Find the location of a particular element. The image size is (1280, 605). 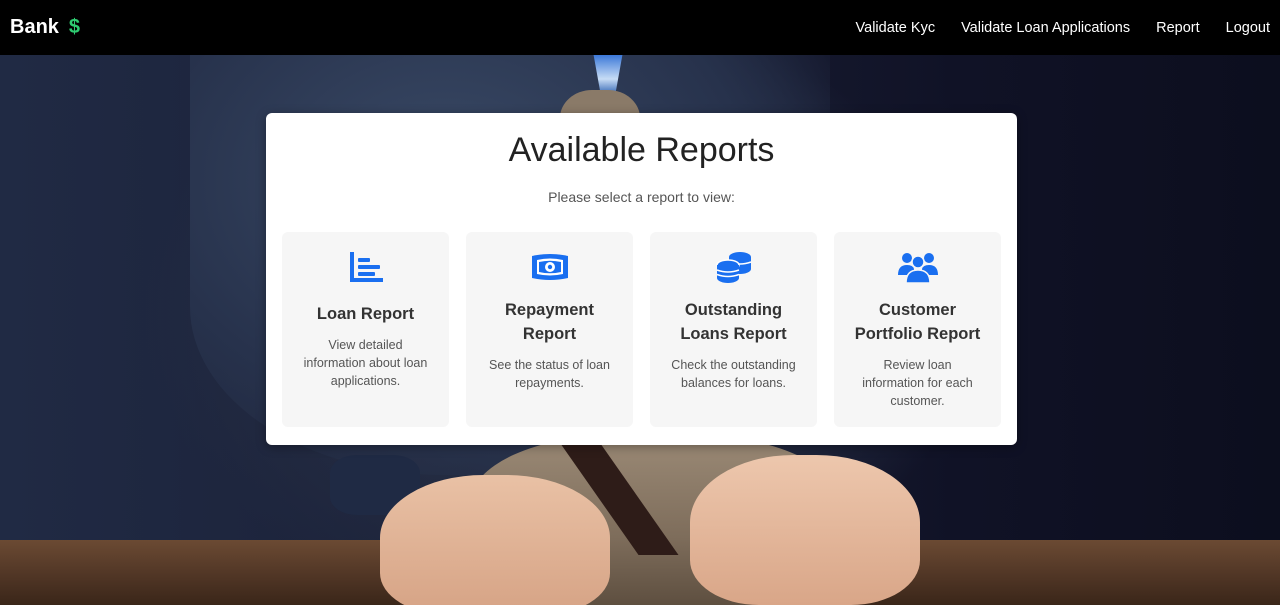

nav-link-report: Report is located at coordinates (1178, 28).